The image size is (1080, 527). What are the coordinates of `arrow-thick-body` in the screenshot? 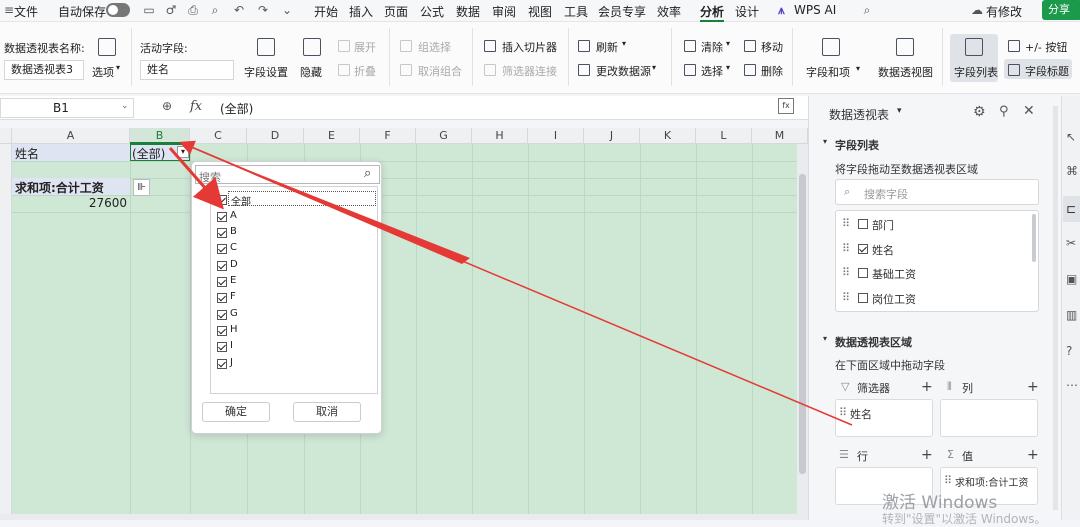 It's located at (325, 203).